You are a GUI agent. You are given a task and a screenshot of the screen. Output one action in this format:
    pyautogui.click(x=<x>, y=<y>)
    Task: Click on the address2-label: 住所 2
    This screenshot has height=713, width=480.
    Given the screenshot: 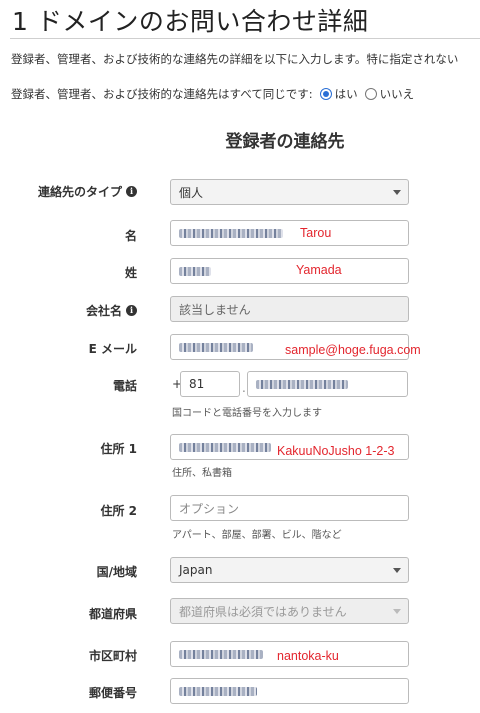 What is the action you would take?
    pyautogui.click(x=118, y=511)
    